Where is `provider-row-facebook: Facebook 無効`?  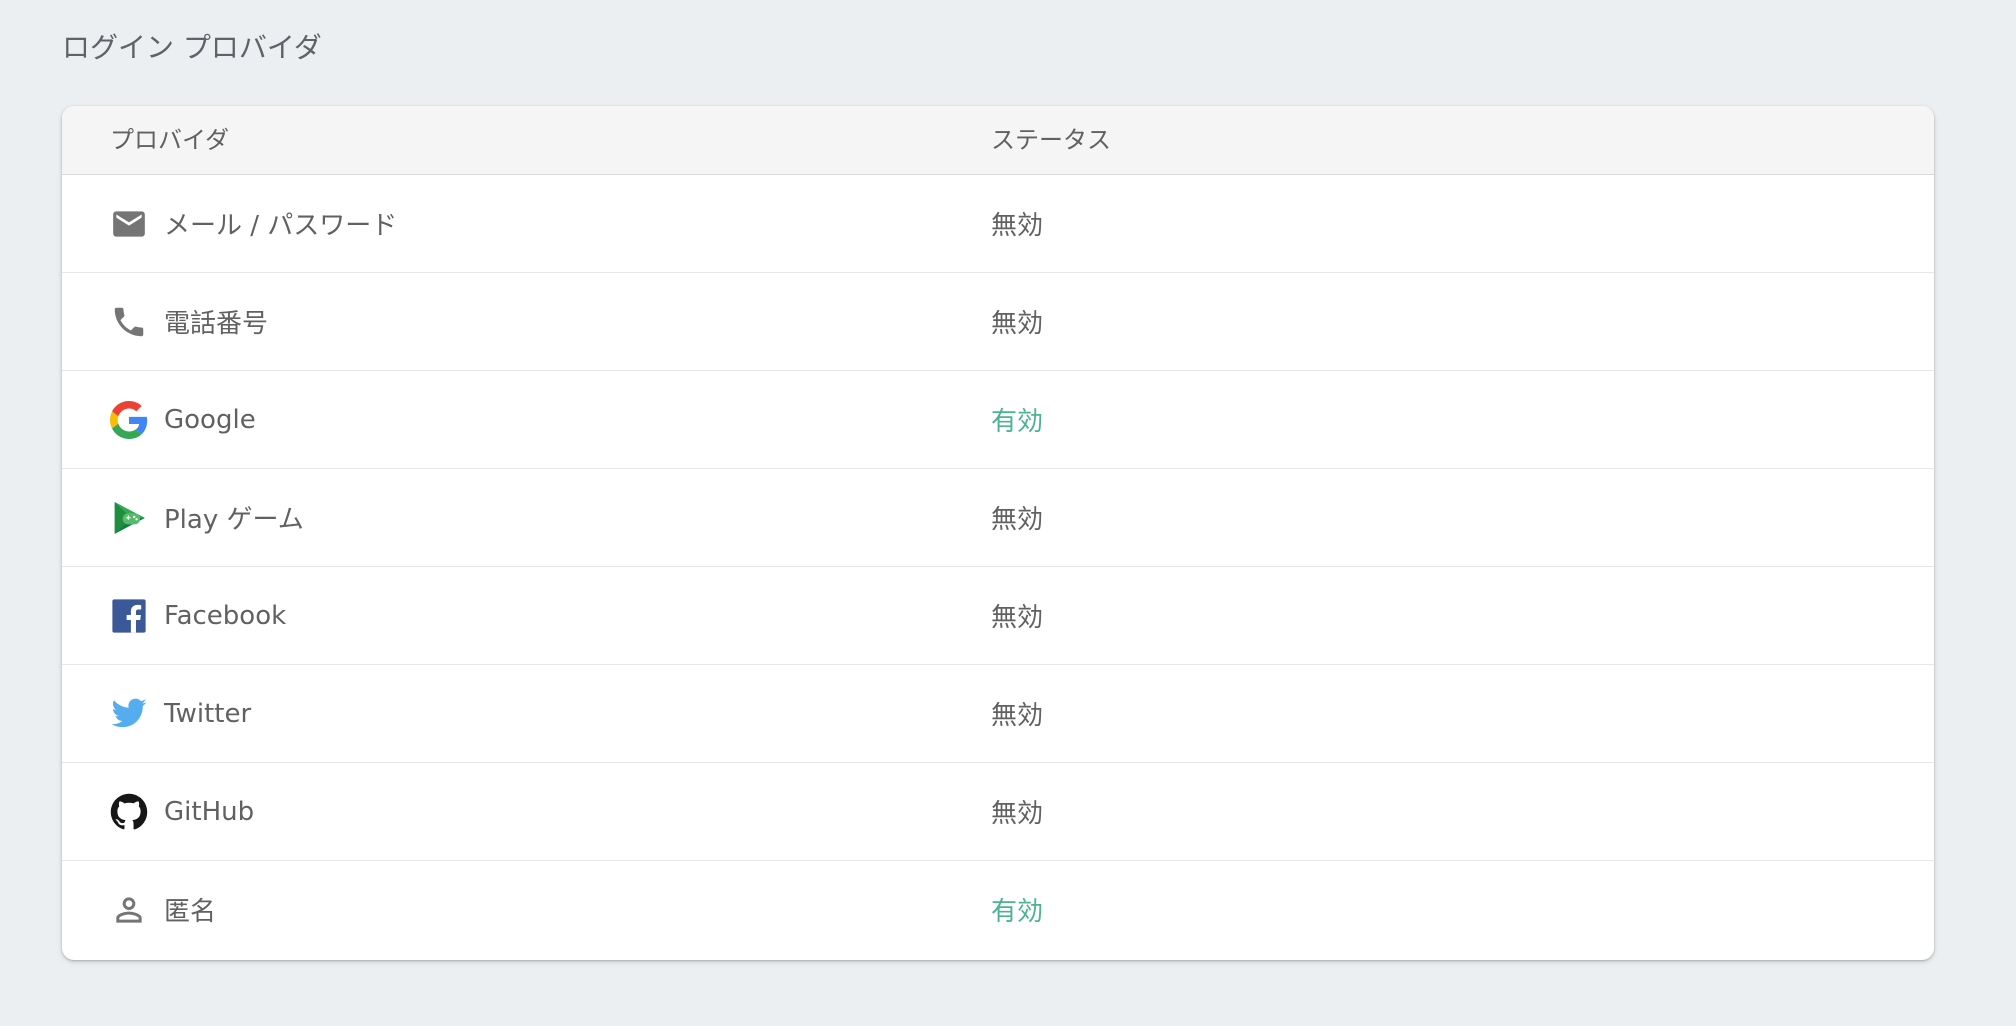 provider-row-facebook: Facebook 無効 is located at coordinates (998, 616).